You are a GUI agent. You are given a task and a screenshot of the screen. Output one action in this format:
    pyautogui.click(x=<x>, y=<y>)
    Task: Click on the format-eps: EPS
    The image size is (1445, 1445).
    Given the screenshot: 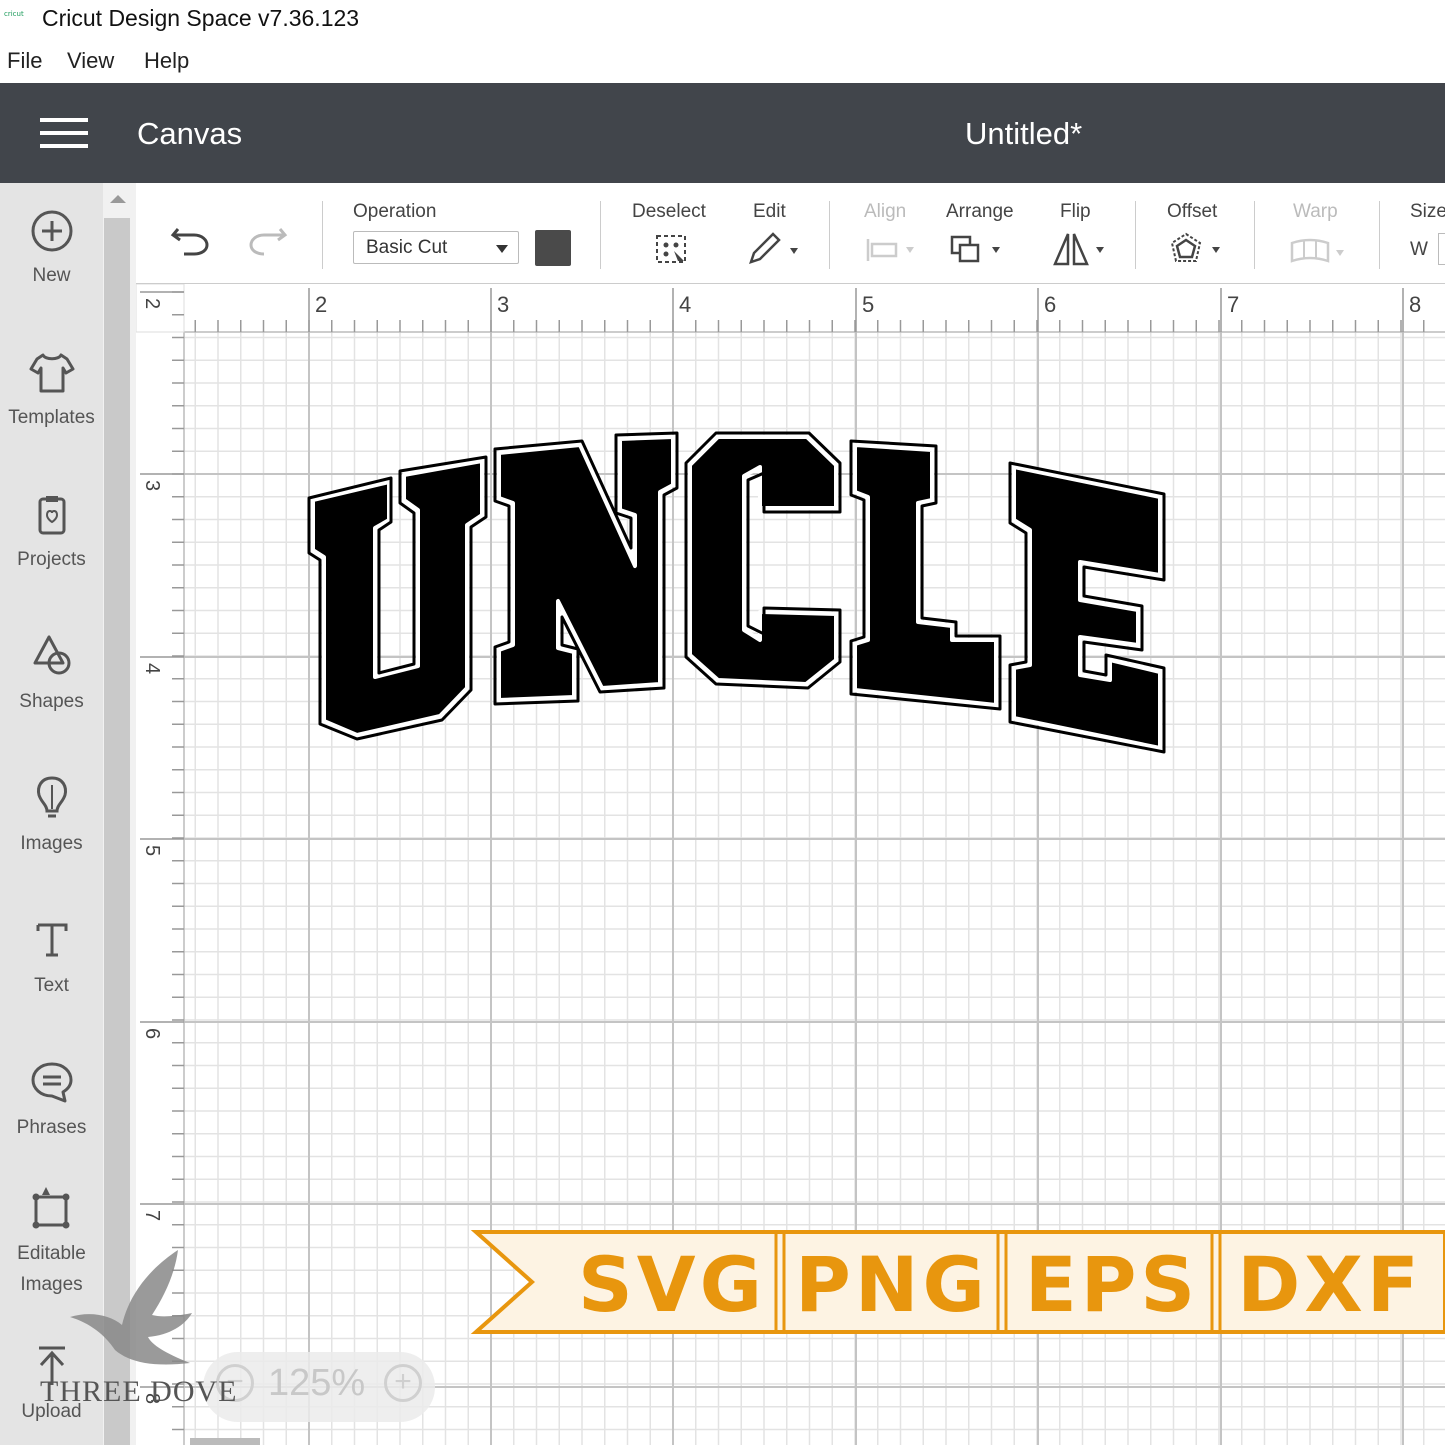 What is the action you would take?
    pyautogui.click(x=1112, y=1284)
    